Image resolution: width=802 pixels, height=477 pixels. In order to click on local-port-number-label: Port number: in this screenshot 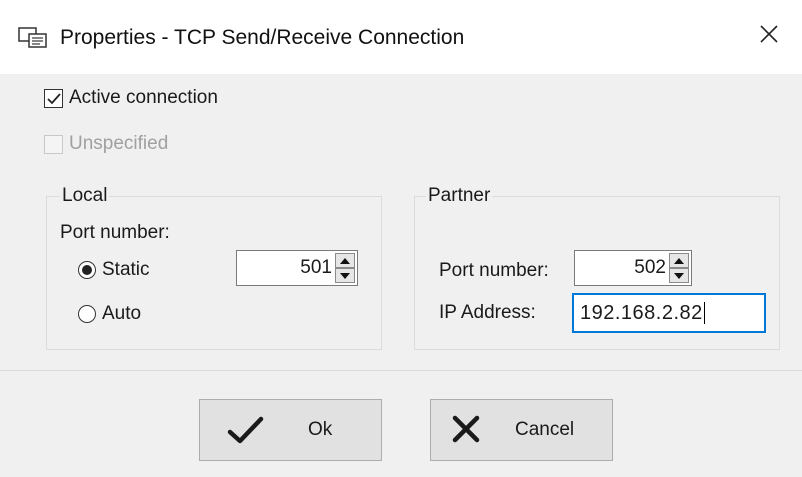, I will do `click(115, 232)`.